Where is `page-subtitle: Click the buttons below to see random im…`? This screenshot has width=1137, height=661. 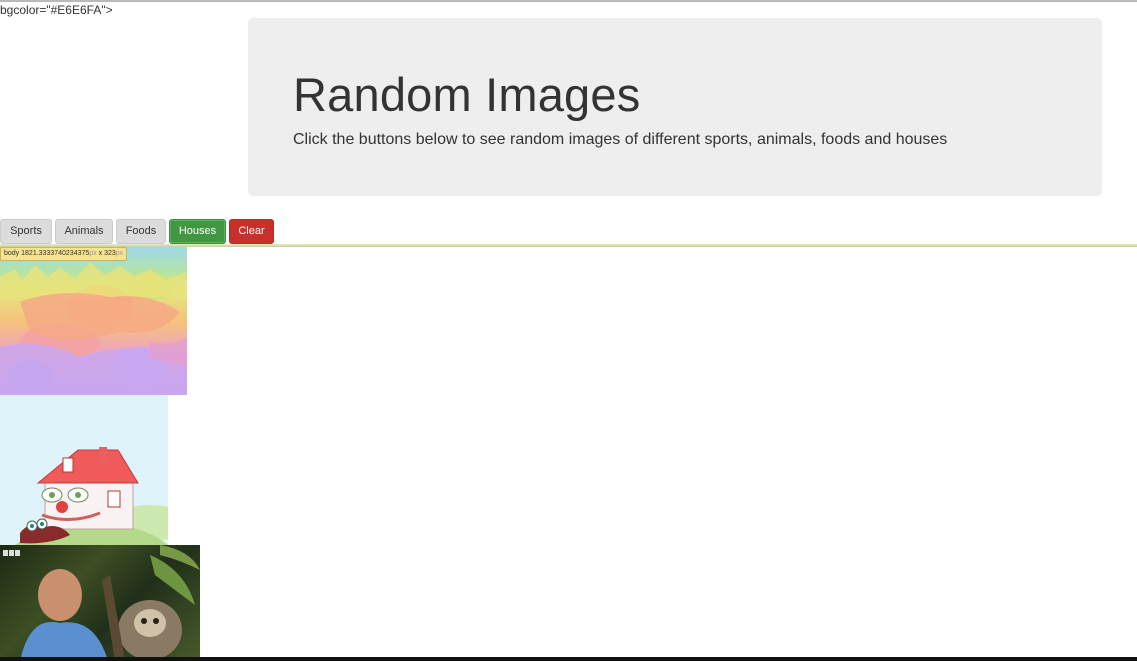
page-subtitle: Click the buttons below to see random im… is located at coordinates (620, 139).